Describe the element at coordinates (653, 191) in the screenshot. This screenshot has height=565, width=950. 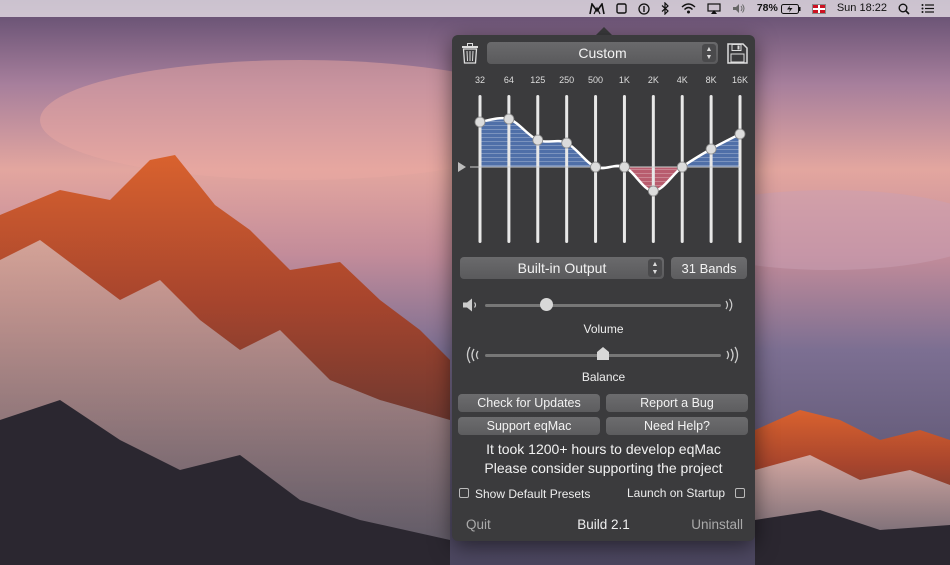
I see `eq-band-knob-2k` at that location.